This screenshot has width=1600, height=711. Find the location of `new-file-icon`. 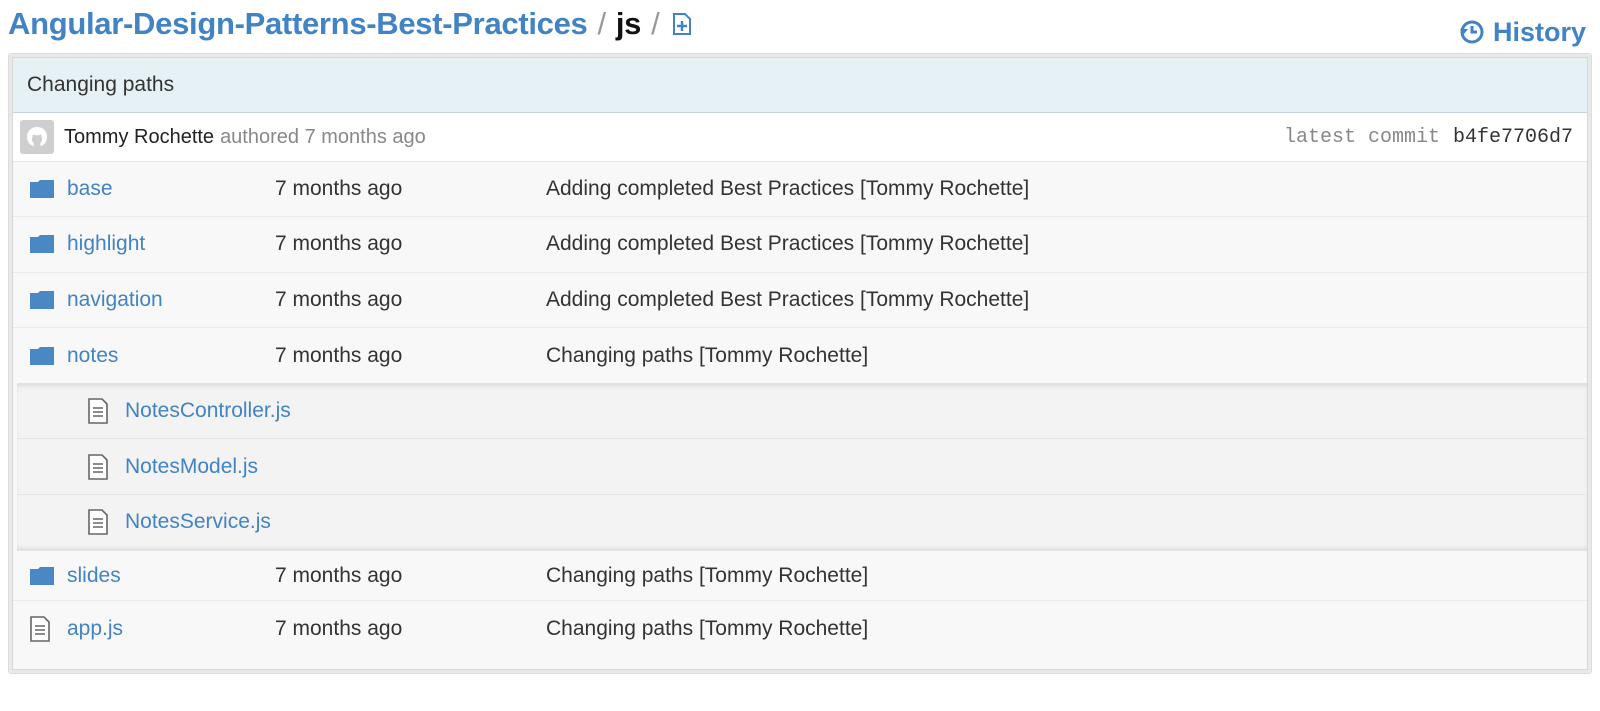

new-file-icon is located at coordinates (682, 24).